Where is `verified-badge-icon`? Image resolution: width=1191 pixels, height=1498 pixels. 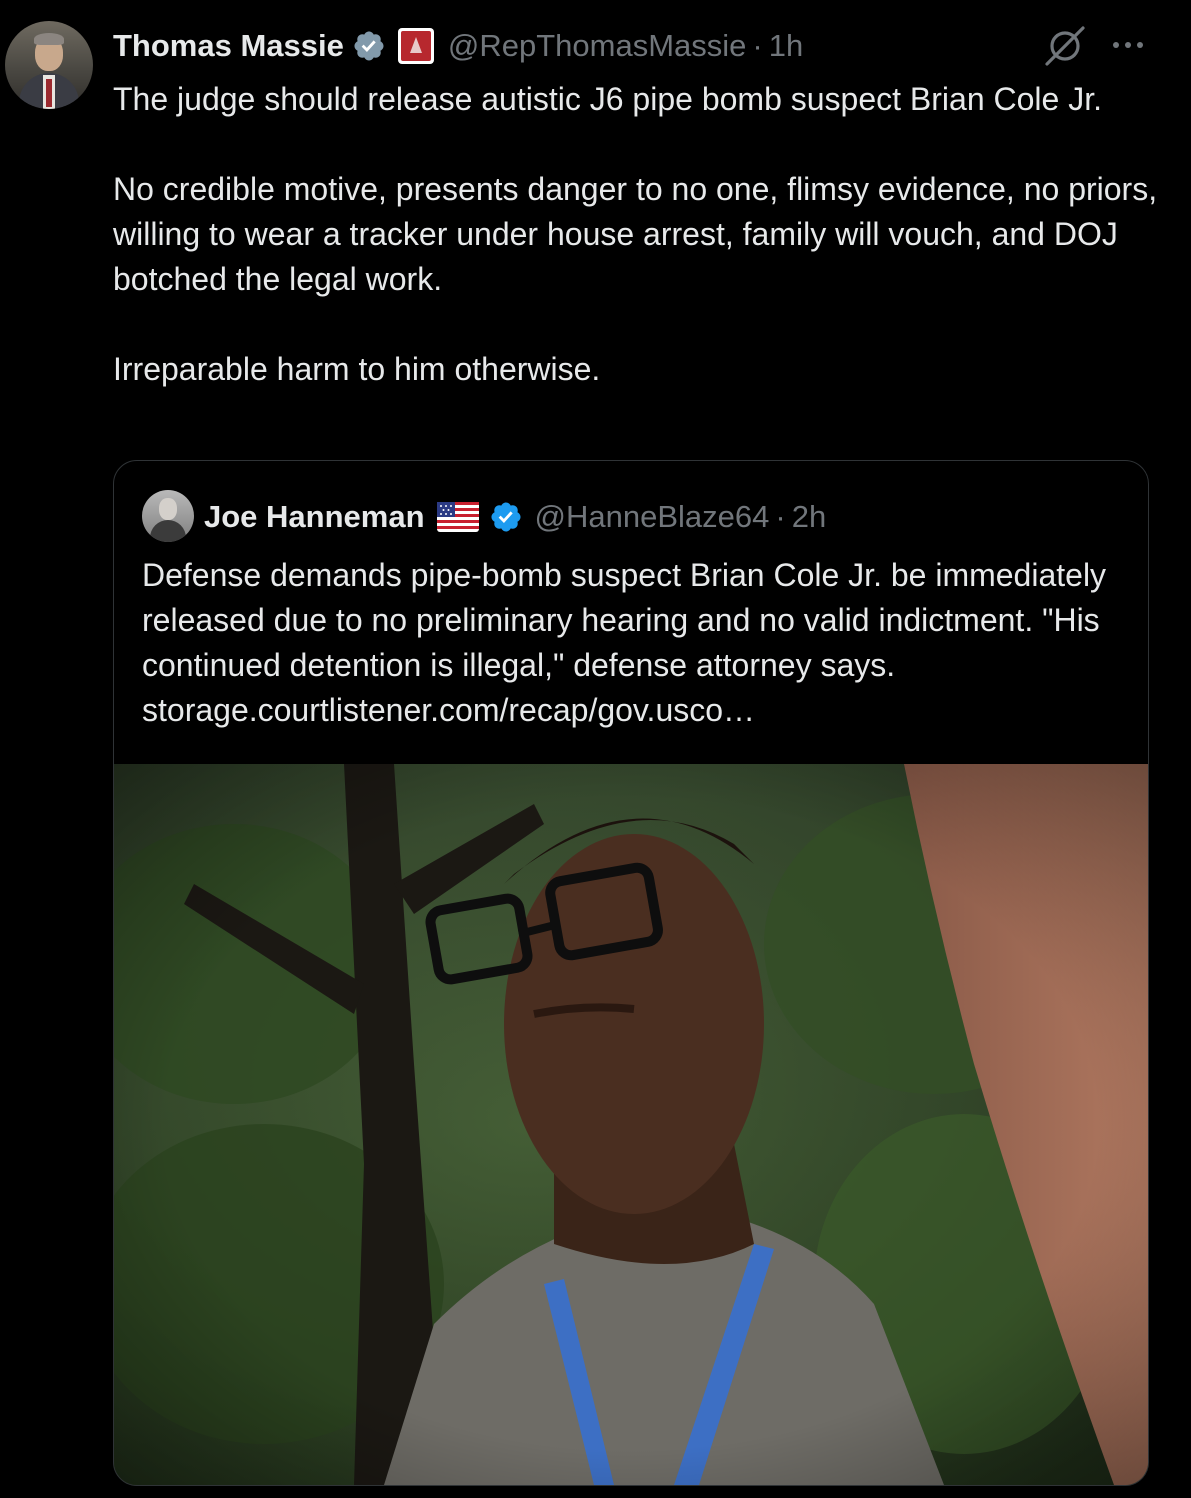 verified-badge-icon is located at coordinates (369, 46).